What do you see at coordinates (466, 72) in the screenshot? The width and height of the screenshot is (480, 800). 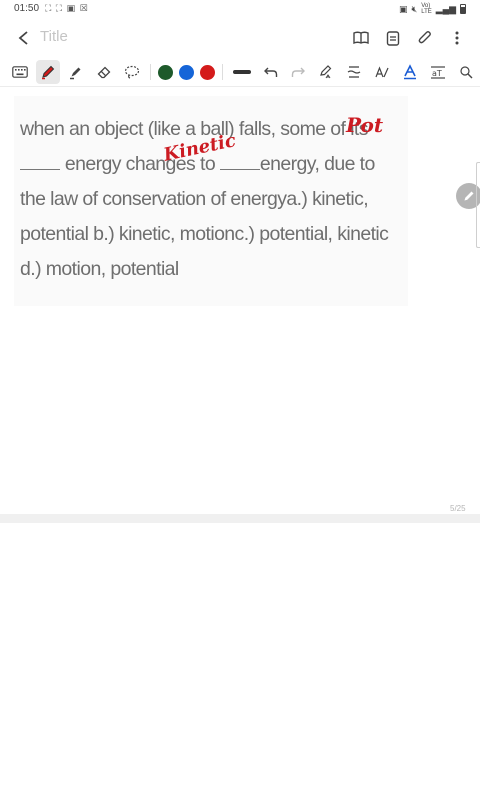 I see `search-icon` at bounding box center [466, 72].